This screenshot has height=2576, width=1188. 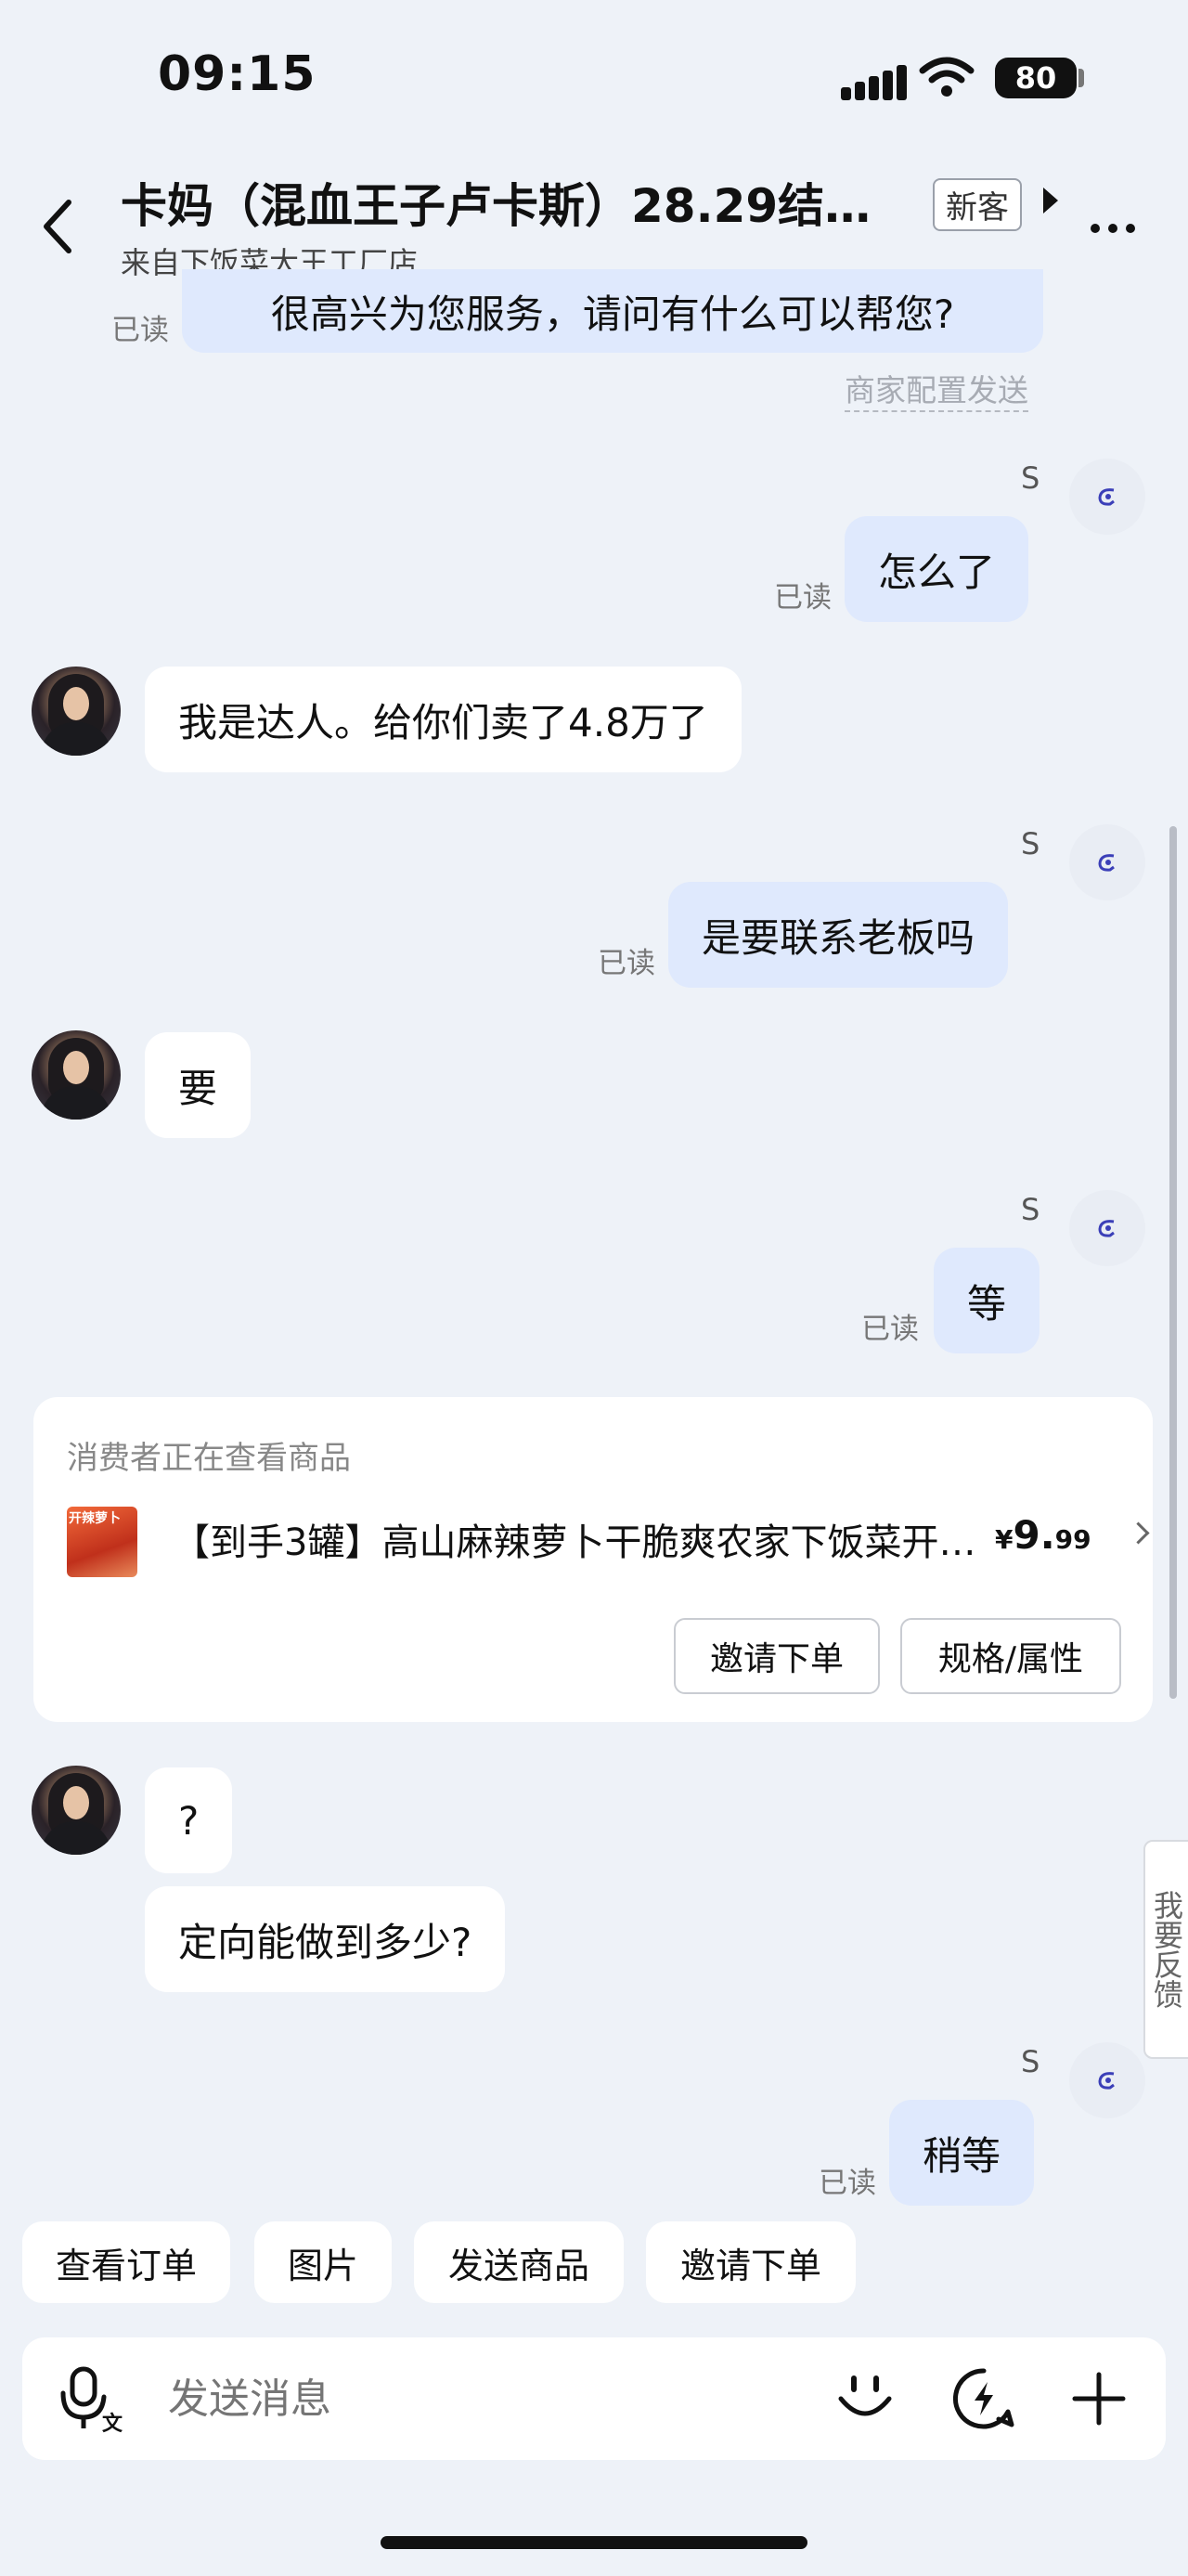 I want to click on product-price: ¥9.99, so click(x=1043, y=1535).